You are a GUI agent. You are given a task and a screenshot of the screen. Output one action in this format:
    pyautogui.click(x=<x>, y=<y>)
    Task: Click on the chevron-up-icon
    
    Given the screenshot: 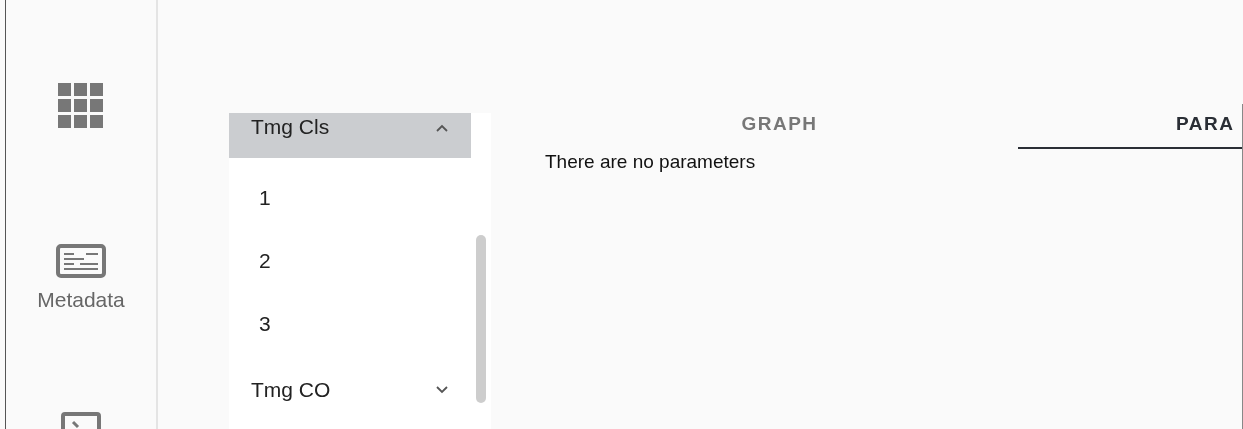 What is the action you would take?
    pyautogui.click(x=442, y=128)
    